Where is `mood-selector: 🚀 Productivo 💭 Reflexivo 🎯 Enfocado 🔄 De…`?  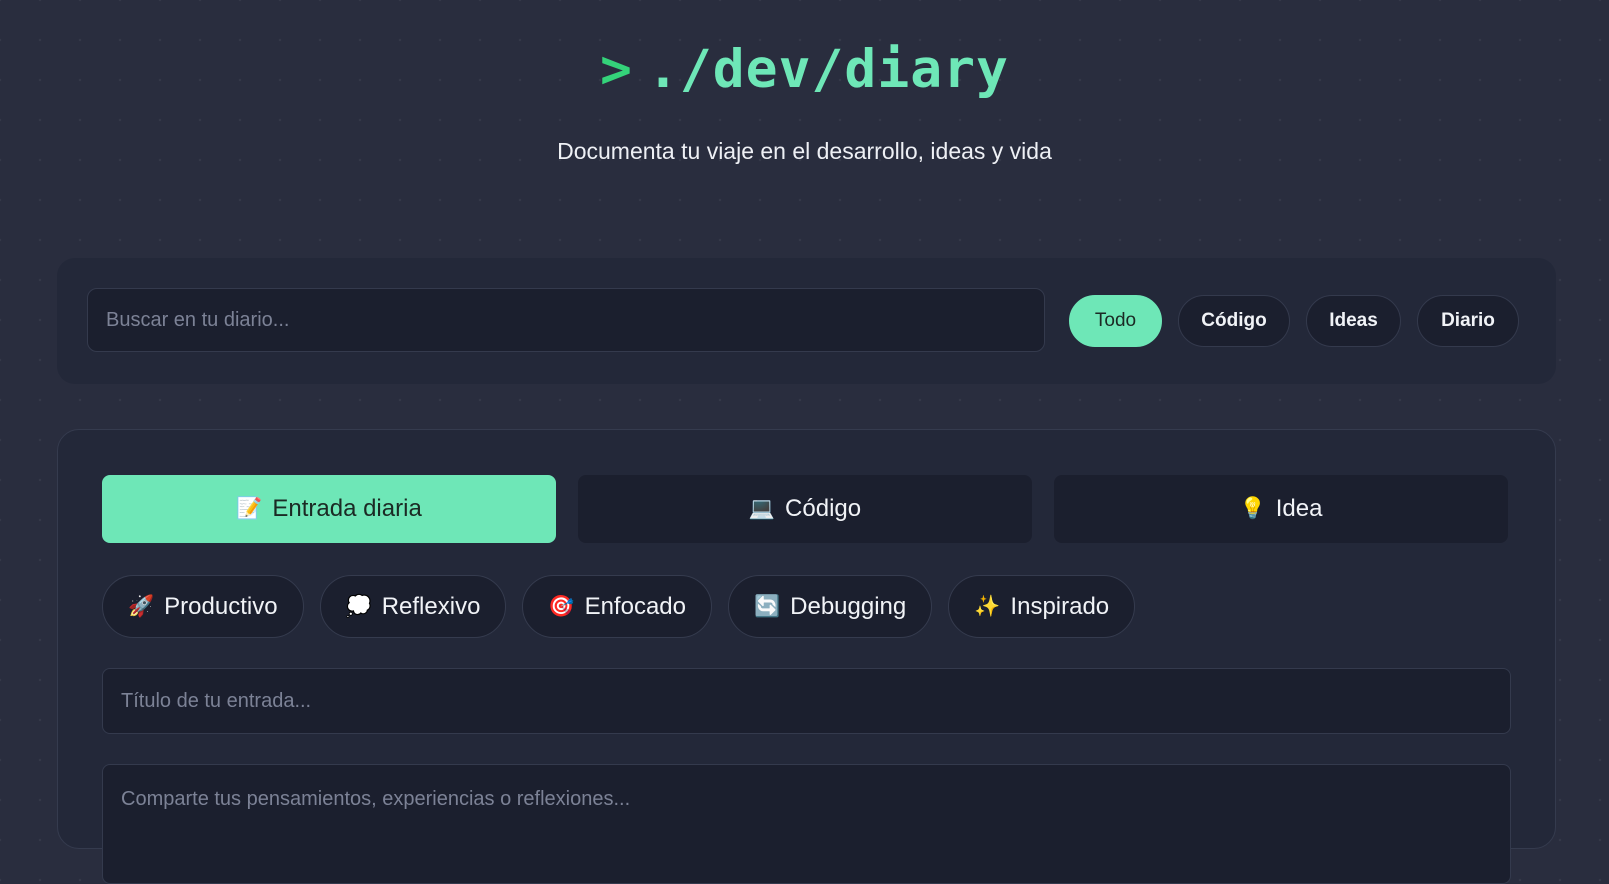 mood-selector: 🚀 Productivo 💭 Reflexivo 🎯 Enfocado 🔄 De… is located at coordinates (619, 606).